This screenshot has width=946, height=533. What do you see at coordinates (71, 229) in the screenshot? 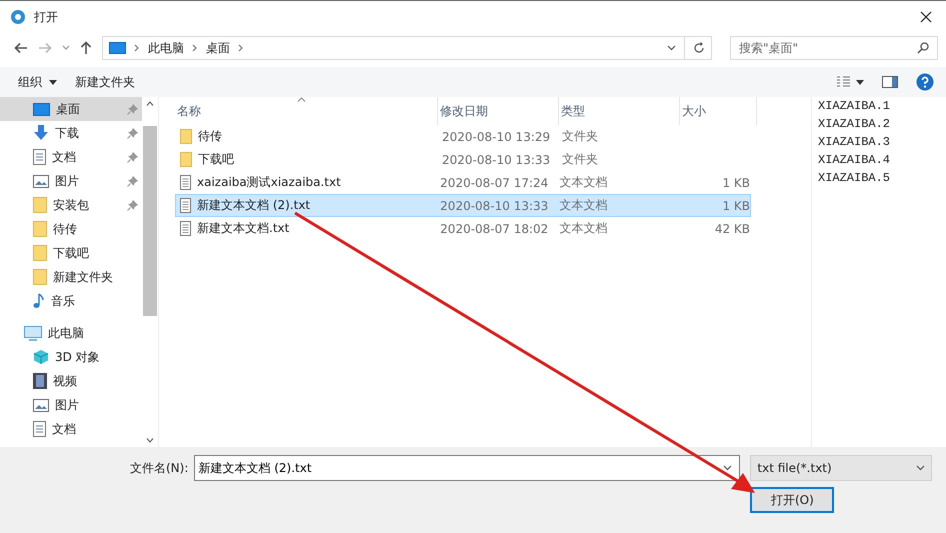
I see `sidebar-item: 待传` at bounding box center [71, 229].